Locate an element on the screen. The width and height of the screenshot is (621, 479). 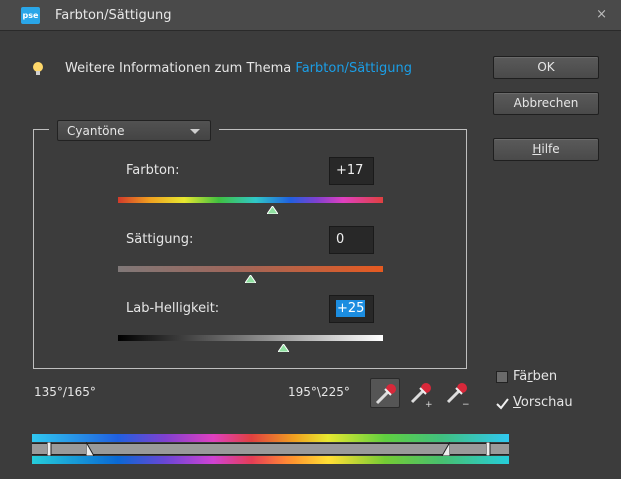
colorize-label: Färben is located at coordinates (535, 376).